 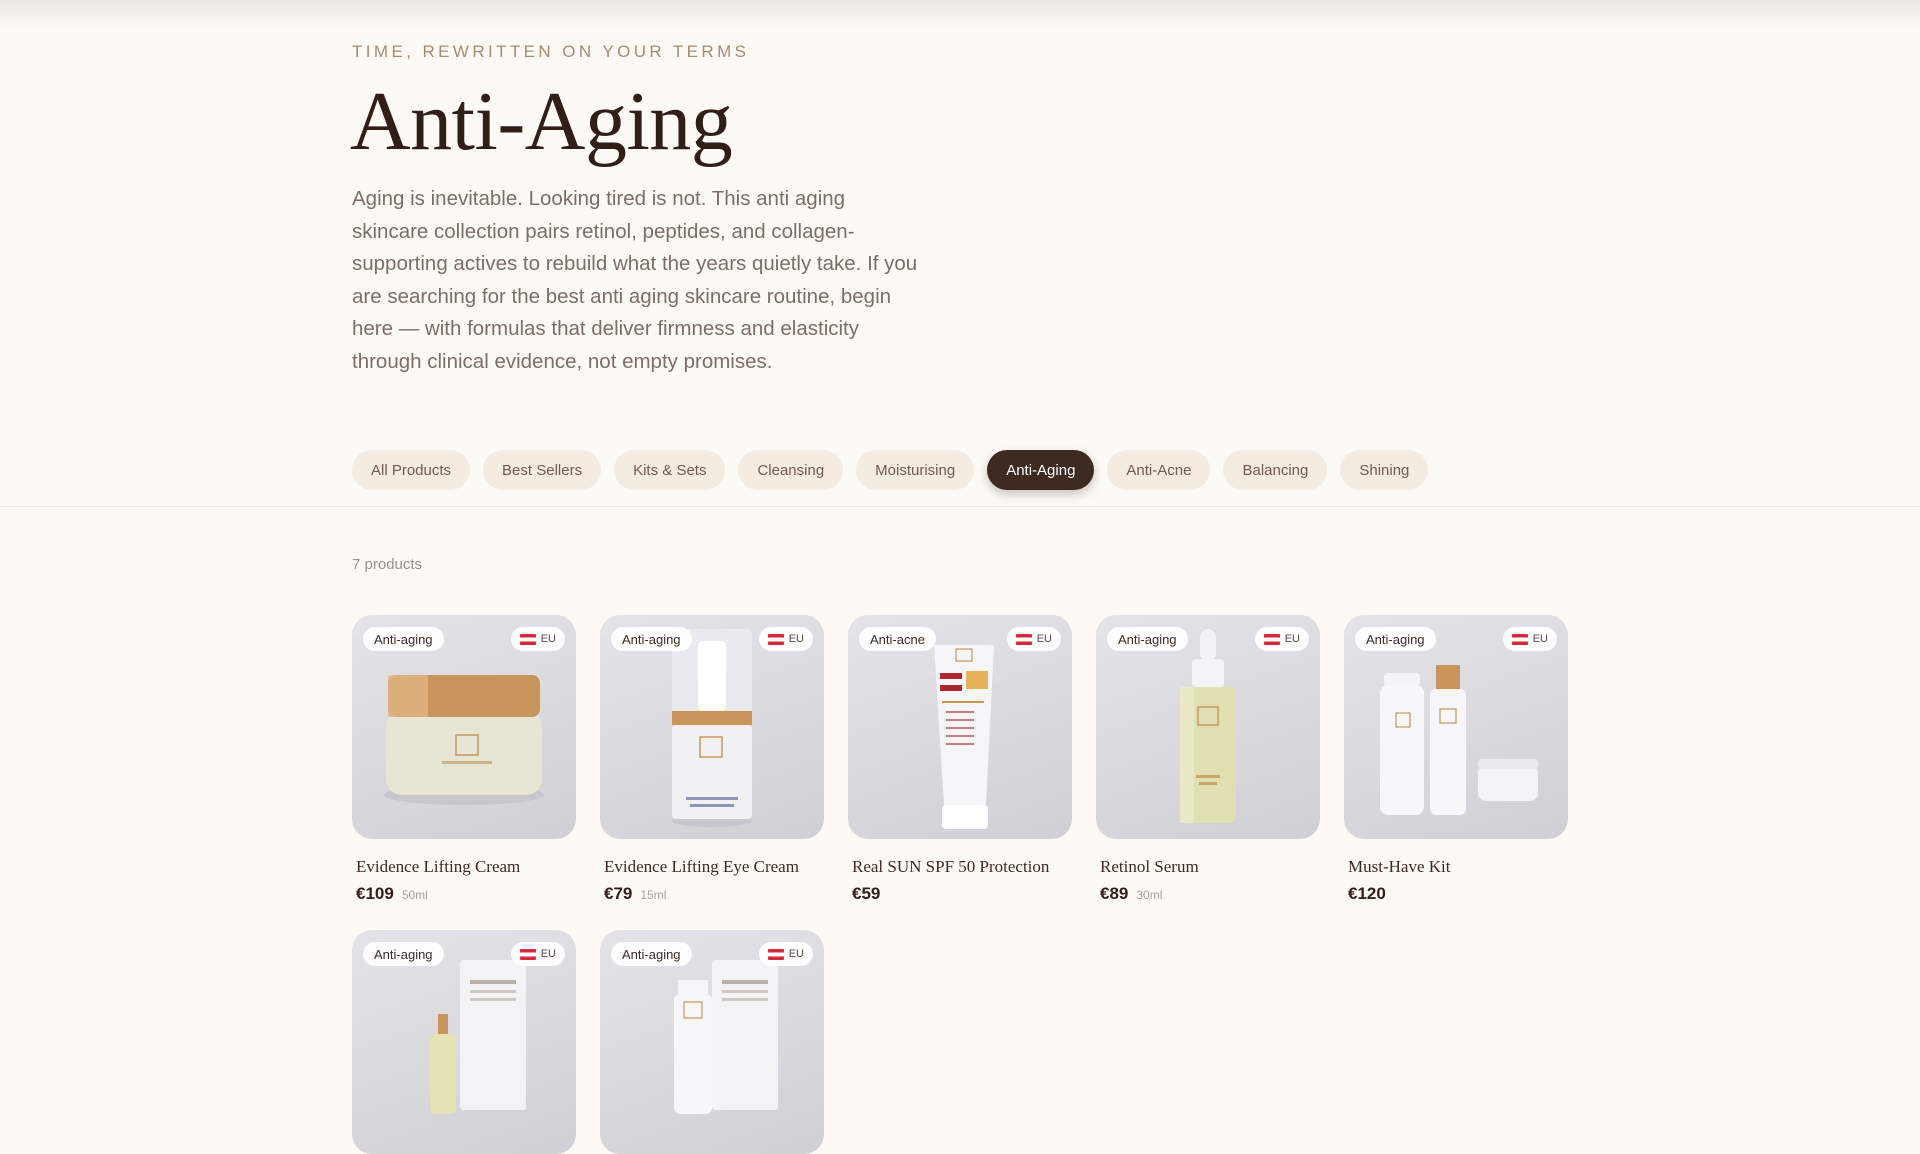 I want to click on filter-kits-sets: Kits & Sets, so click(x=670, y=470).